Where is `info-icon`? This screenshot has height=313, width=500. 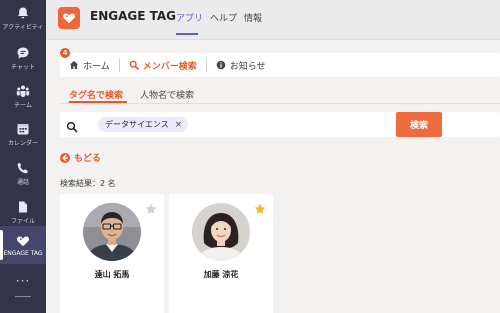
info-icon is located at coordinates (221, 65).